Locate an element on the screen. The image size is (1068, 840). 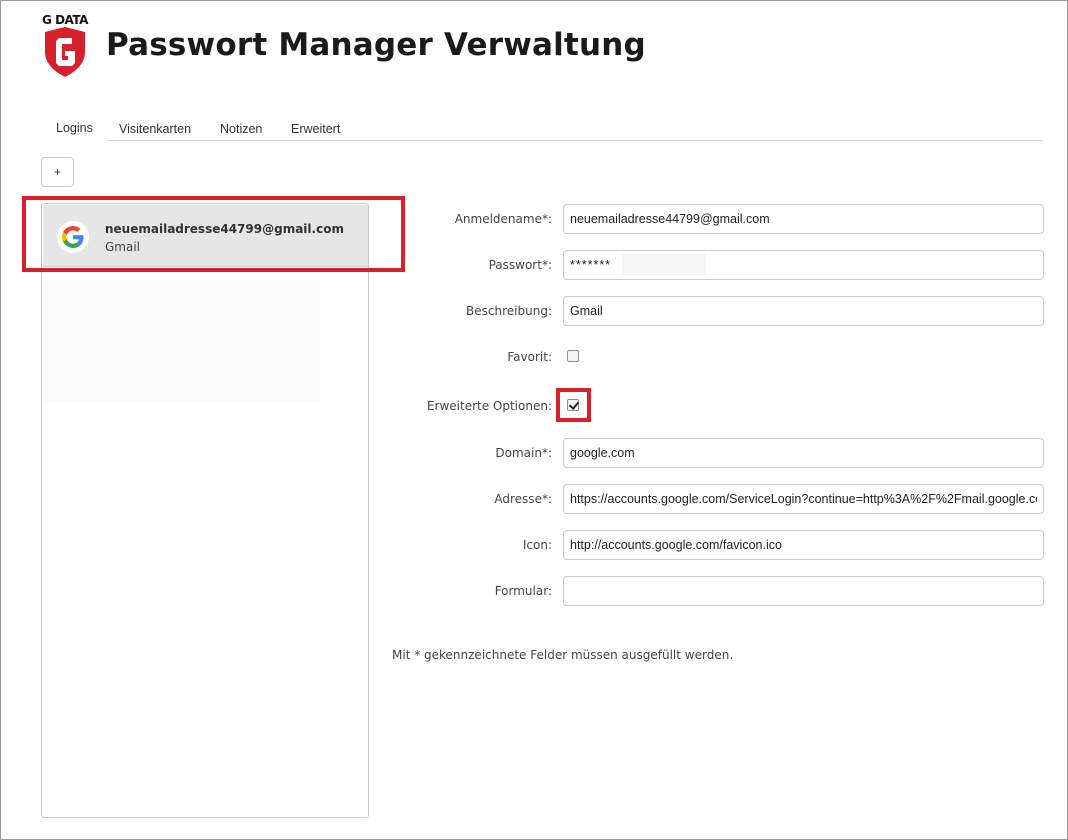
list-item-title: neuemailadresse44799@gmail.com is located at coordinates (224, 229).